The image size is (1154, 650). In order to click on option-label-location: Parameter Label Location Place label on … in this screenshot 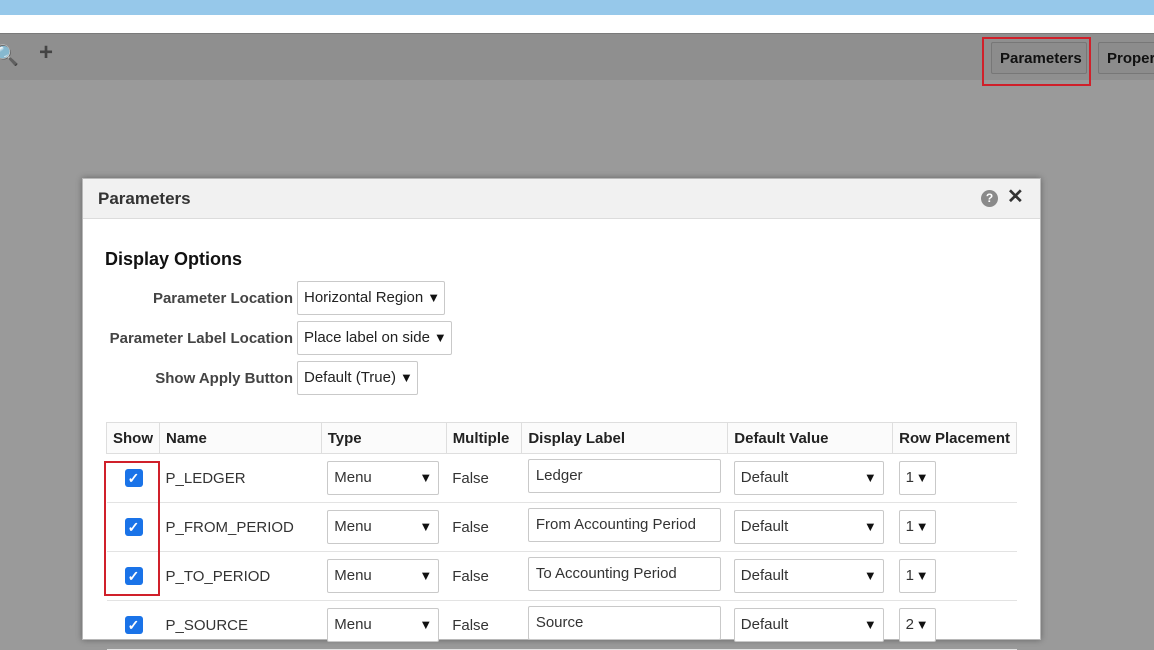, I will do `click(333, 338)`.